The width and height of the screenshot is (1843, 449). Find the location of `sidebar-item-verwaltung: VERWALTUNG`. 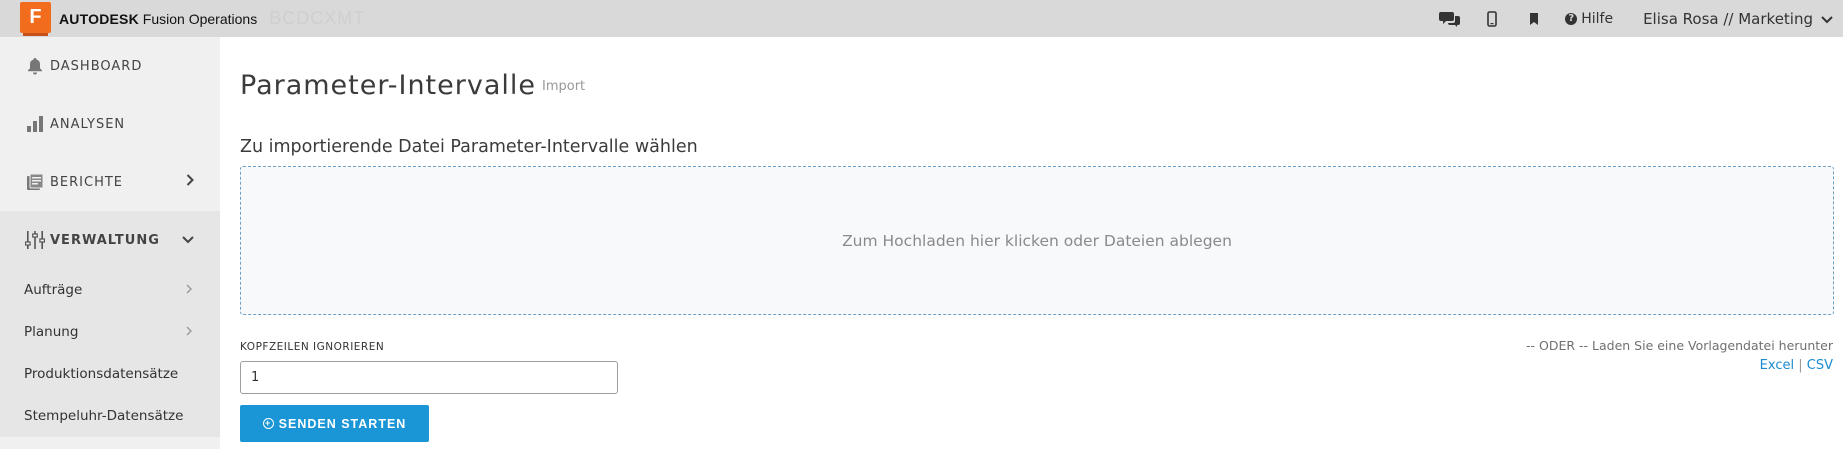

sidebar-item-verwaltung: VERWALTUNG is located at coordinates (110, 240).